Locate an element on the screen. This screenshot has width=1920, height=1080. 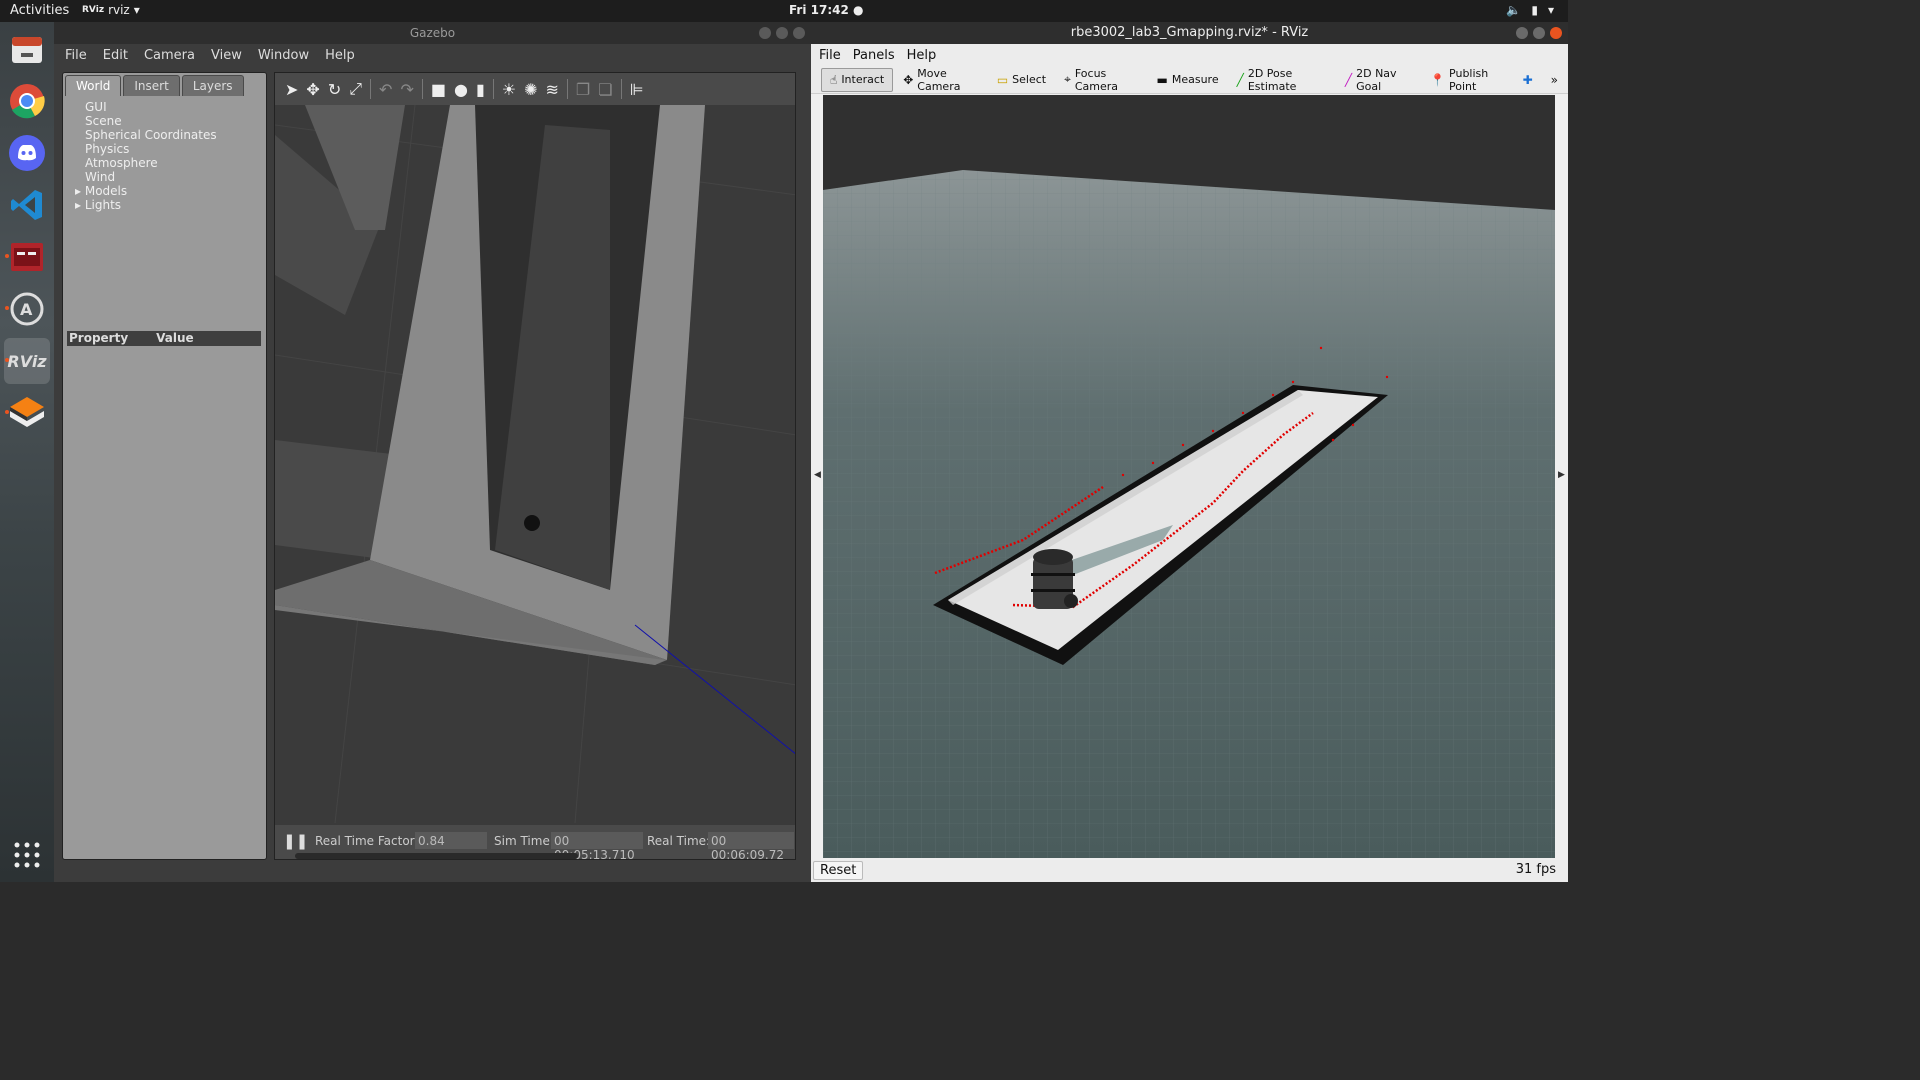
tool-2d-pose-estimate: ╱ 2D Pose Estimate is located at coordinates (1282, 80).